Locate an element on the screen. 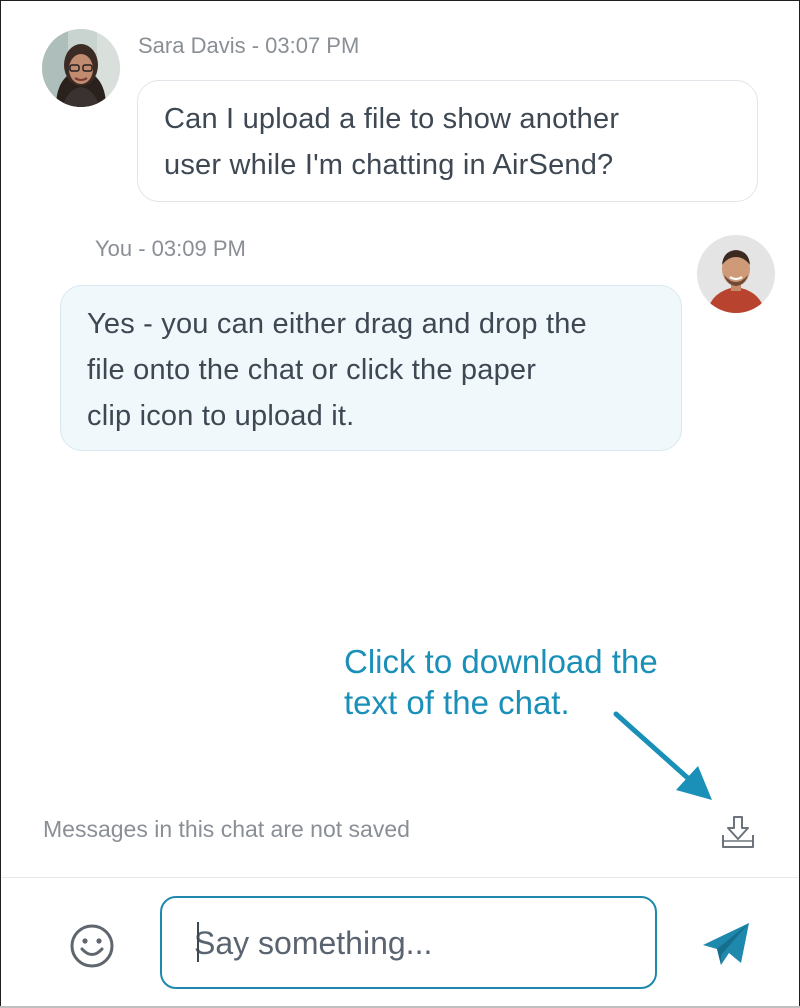 The height and width of the screenshot is (1008, 800). download-chat-button is located at coordinates (738, 833).